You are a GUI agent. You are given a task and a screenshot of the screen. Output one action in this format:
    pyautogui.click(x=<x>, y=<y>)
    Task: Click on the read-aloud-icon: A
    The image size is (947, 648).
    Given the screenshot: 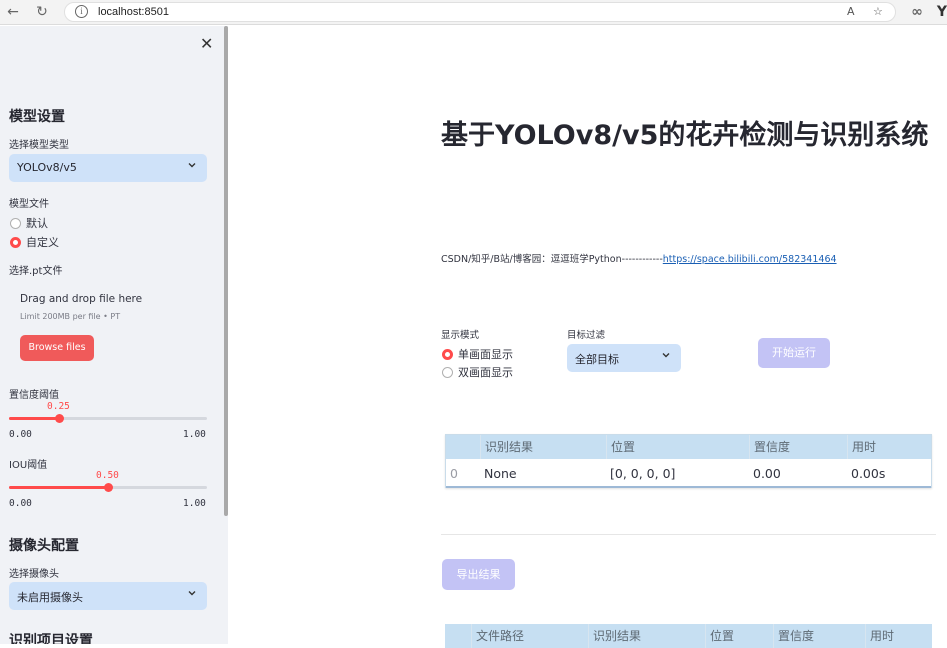 What is the action you would take?
    pyautogui.click(x=851, y=11)
    